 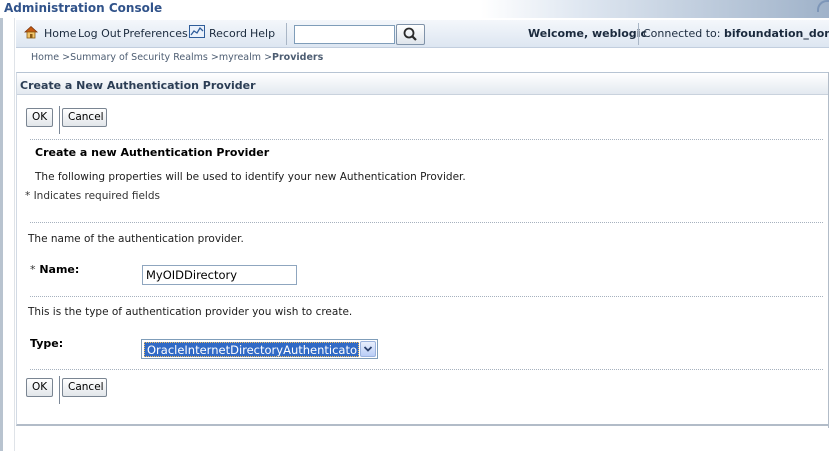 What do you see at coordinates (47, 343) in the screenshot?
I see `type-label: Type:` at bounding box center [47, 343].